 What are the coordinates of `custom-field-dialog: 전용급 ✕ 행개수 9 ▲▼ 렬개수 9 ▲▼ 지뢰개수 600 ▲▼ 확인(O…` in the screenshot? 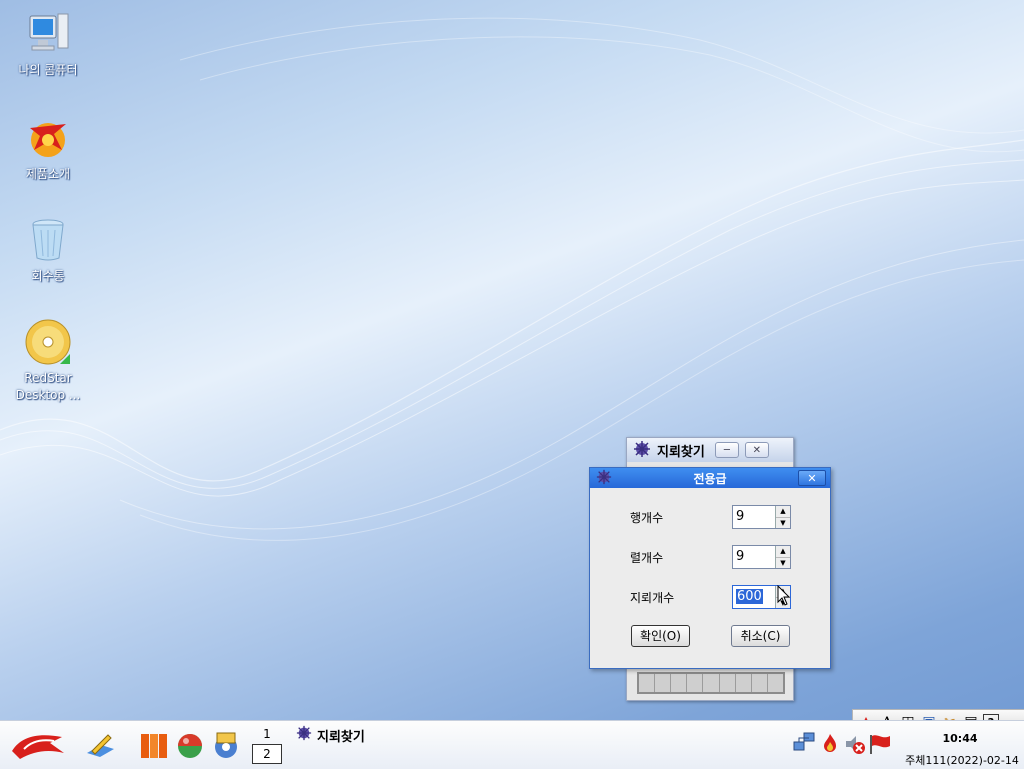 It's located at (710, 568).